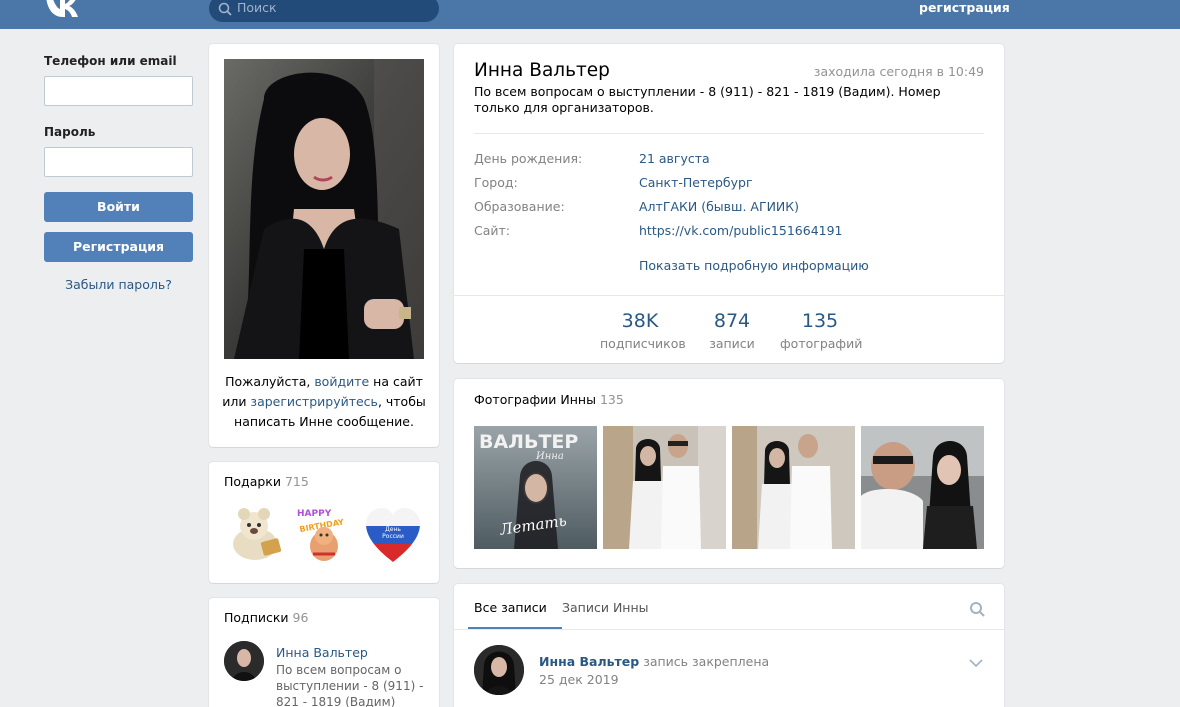 The height and width of the screenshot is (707, 1180). Describe the element at coordinates (256, 617) in the screenshot. I see `subscriptions-title-text: Подписки` at that location.